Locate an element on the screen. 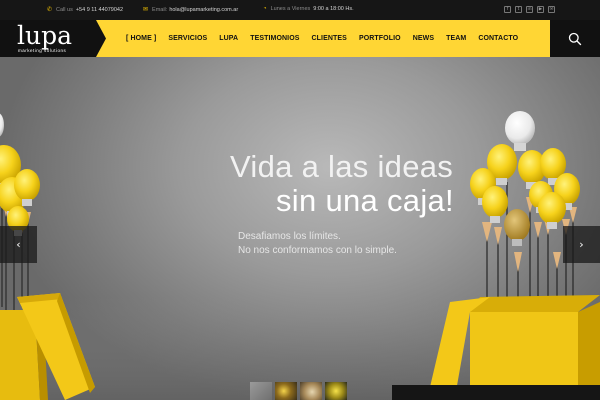 Image resolution: width=600 pixels, height=400 pixels. nav-item-home: [ HOME ] is located at coordinates (141, 38).